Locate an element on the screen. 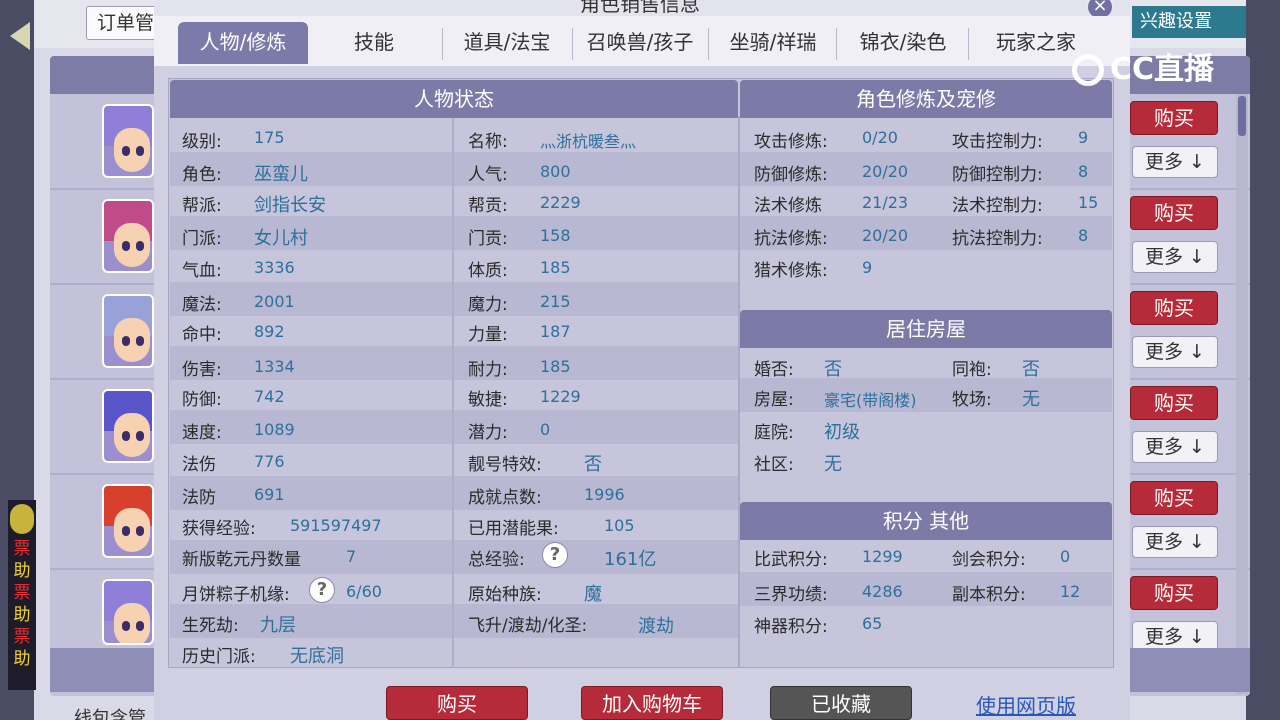 The image size is (1280, 720). cc-logo-icon is located at coordinates (1088, 70).